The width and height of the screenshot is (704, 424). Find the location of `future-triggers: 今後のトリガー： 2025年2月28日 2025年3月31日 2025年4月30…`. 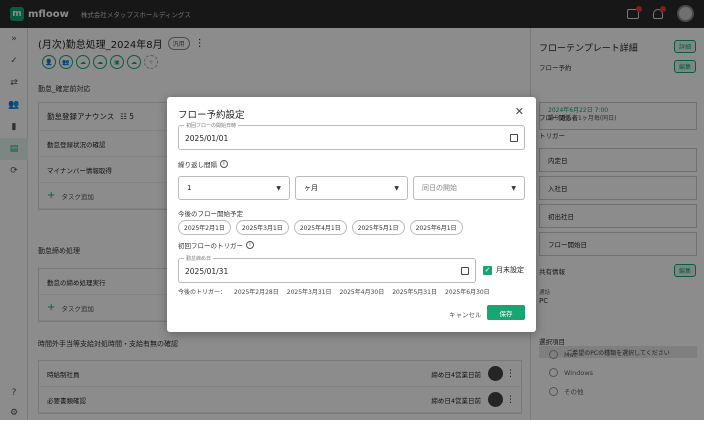

future-triggers: 今後のトリガー： 2025年2月28日 2025年3月31日 2025年4月30… is located at coordinates (334, 291).